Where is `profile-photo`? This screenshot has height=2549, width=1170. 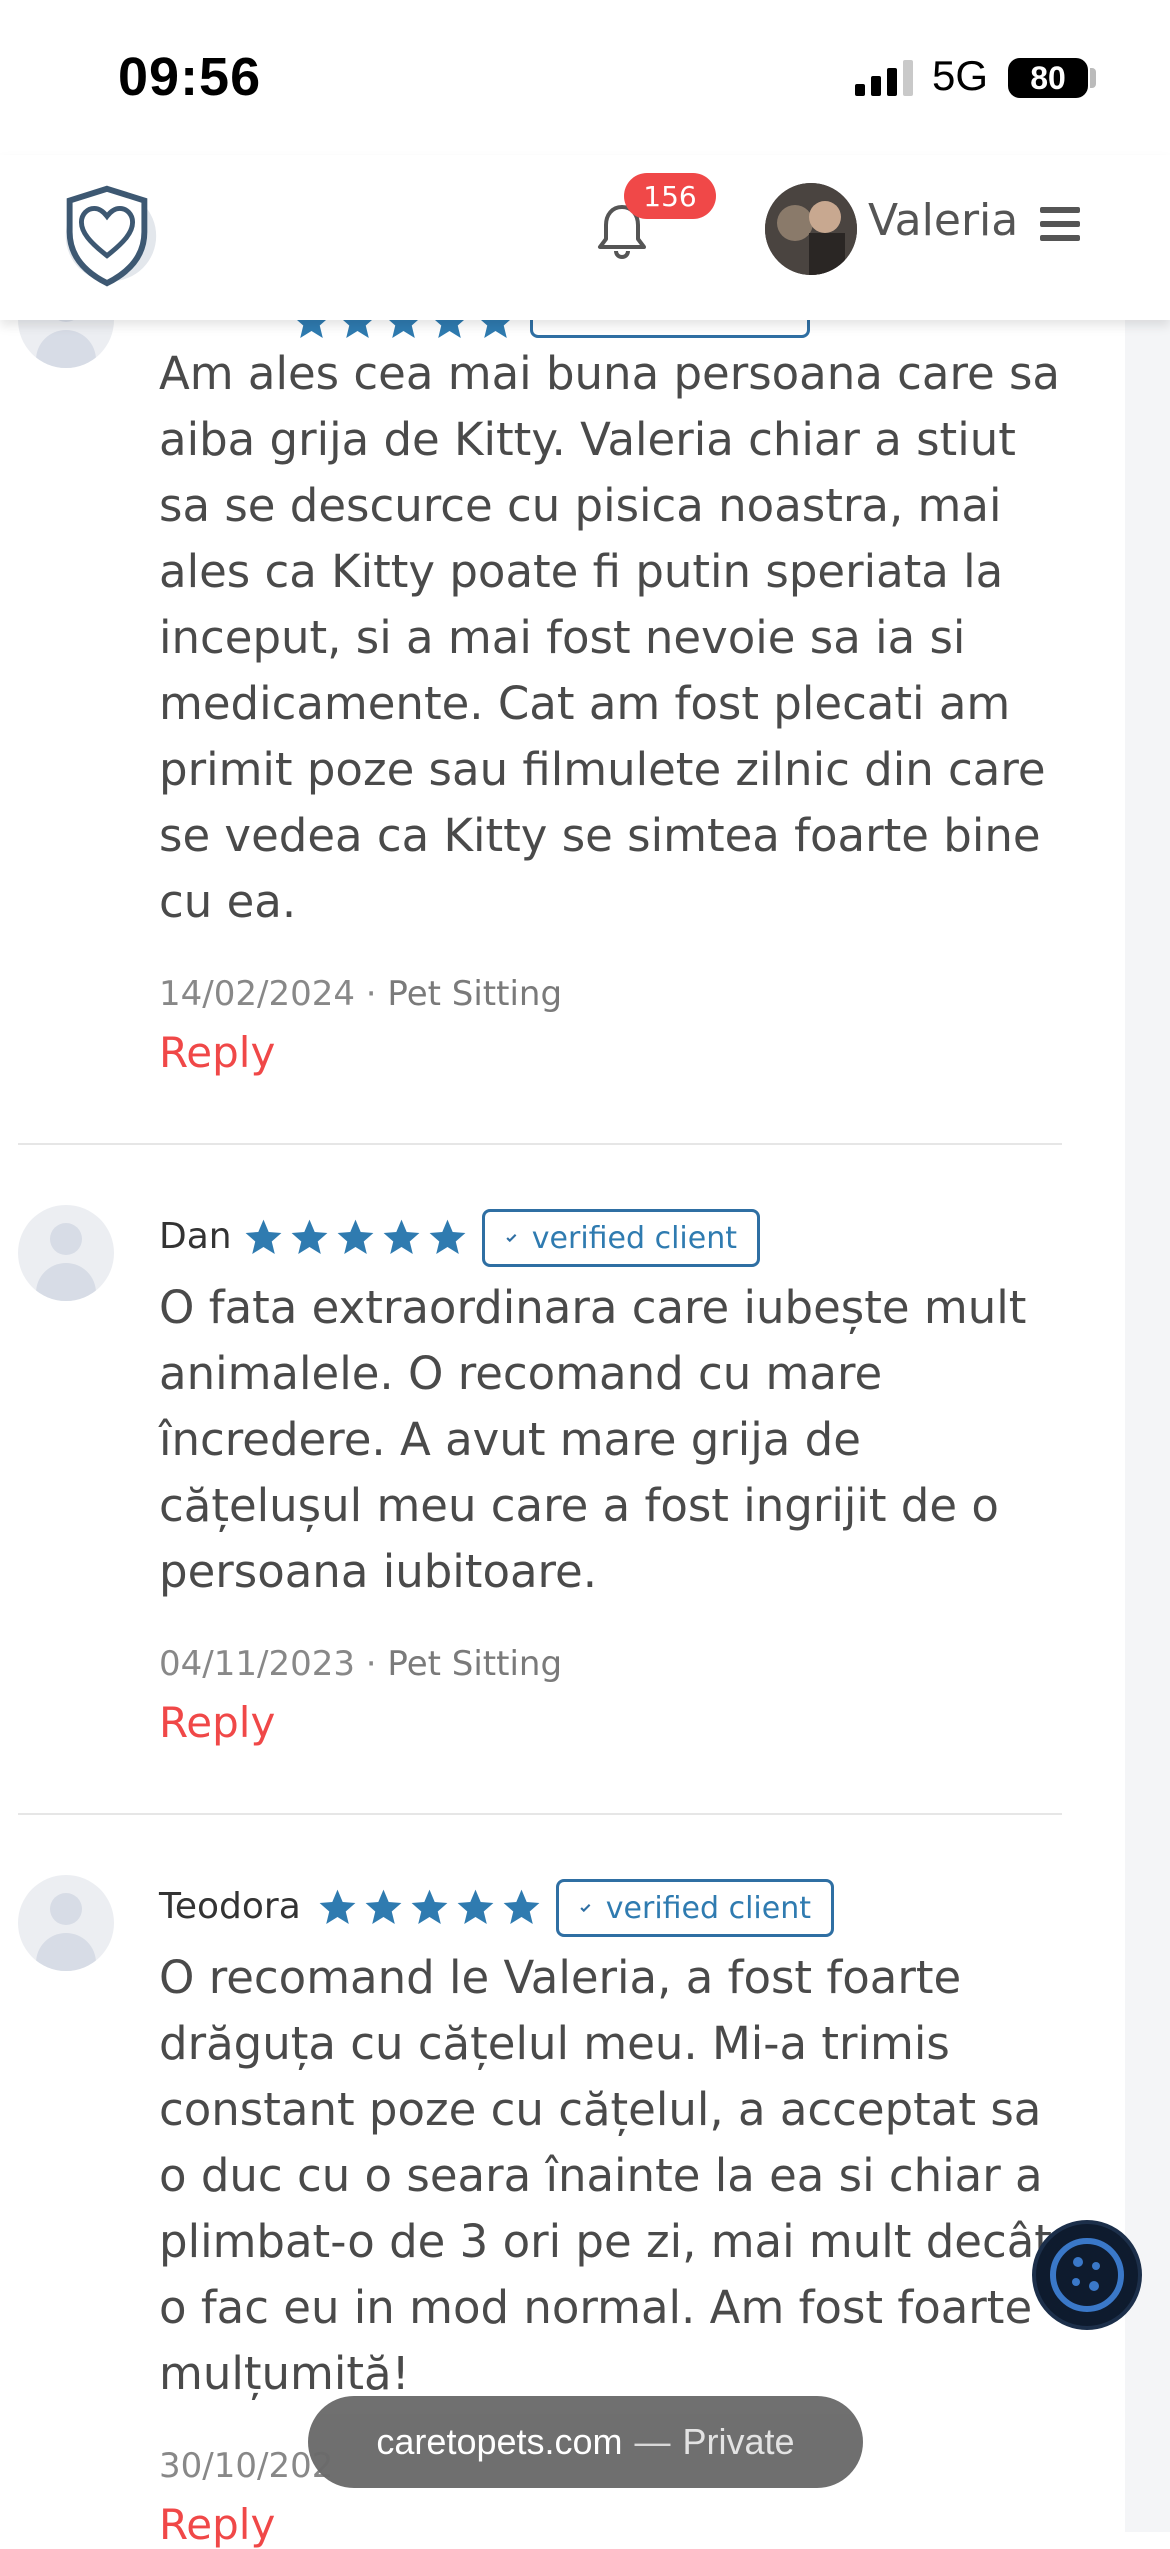
profile-photo is located at coordinates (811, 229).